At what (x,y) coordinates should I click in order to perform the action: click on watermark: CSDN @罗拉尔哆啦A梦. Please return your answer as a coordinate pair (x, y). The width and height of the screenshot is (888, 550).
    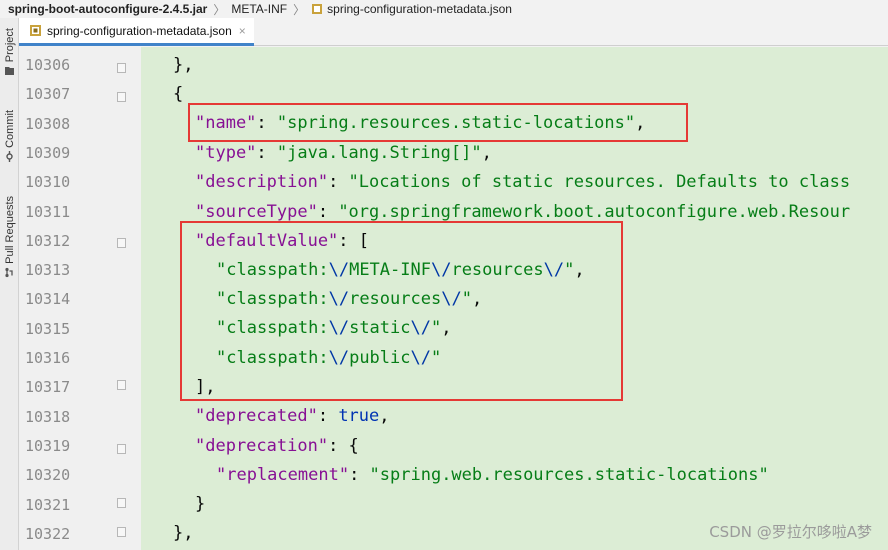
    Looking at the image, I should click on (790, 532).